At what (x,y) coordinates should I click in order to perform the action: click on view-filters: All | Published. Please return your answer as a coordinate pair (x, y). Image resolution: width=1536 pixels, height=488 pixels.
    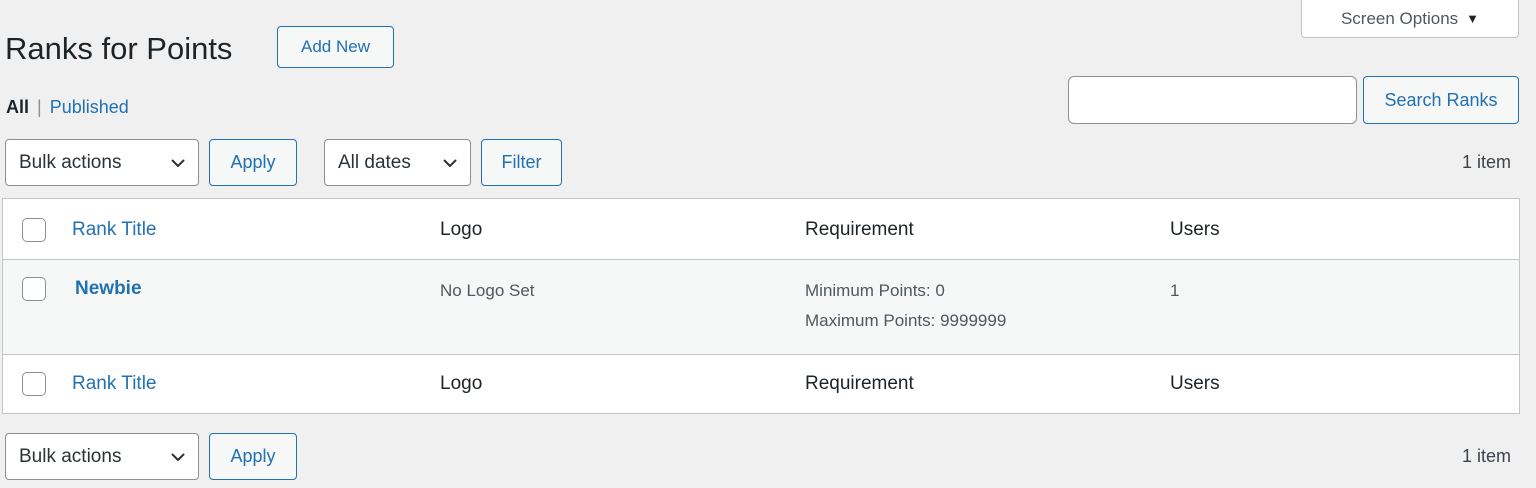
    Looking at the image, I should click on (67, 107).